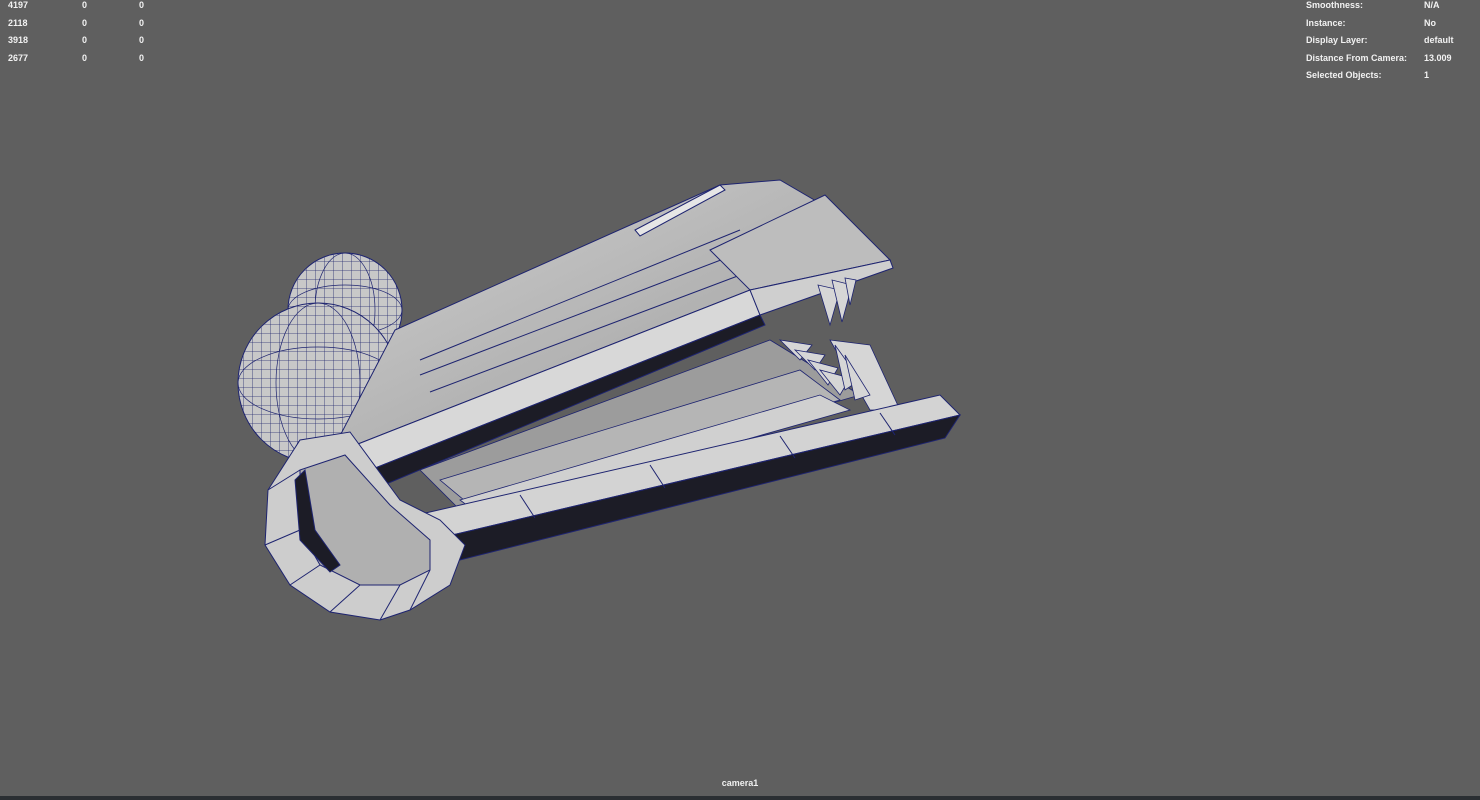 The image size is (1480, 800). I want to click on info-label: Smoothness:, so click(1335, 5).